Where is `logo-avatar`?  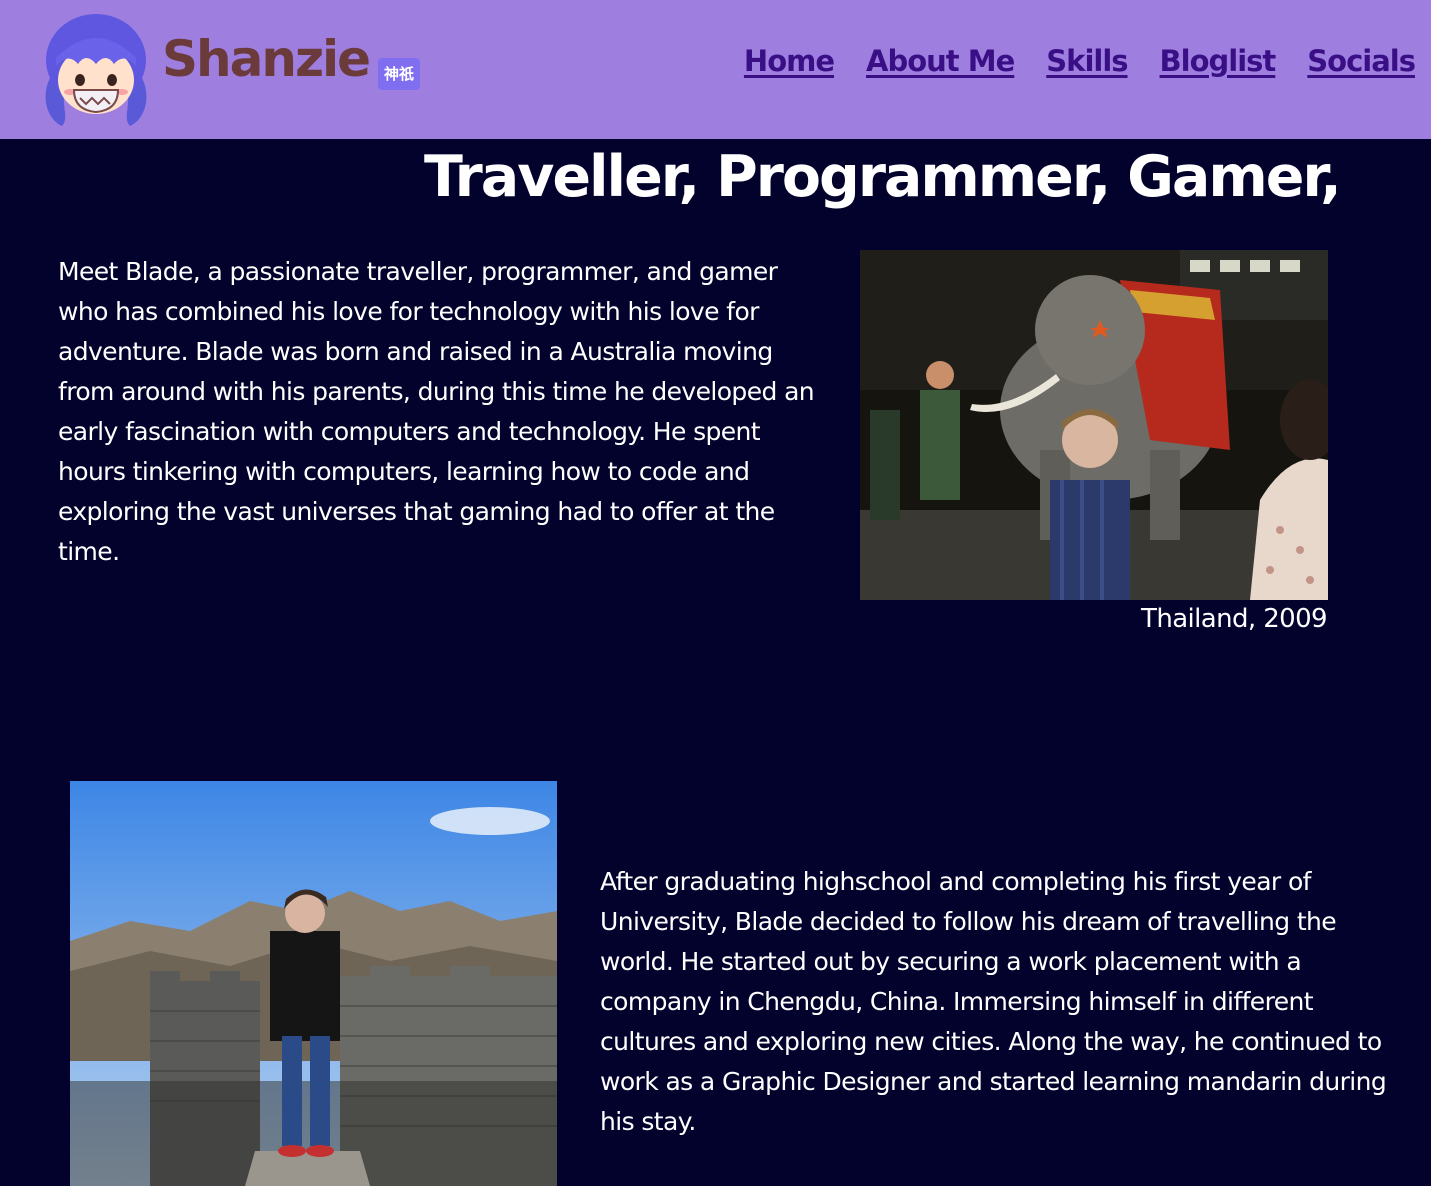 logo-avatar is located at coordinates (96, 70).